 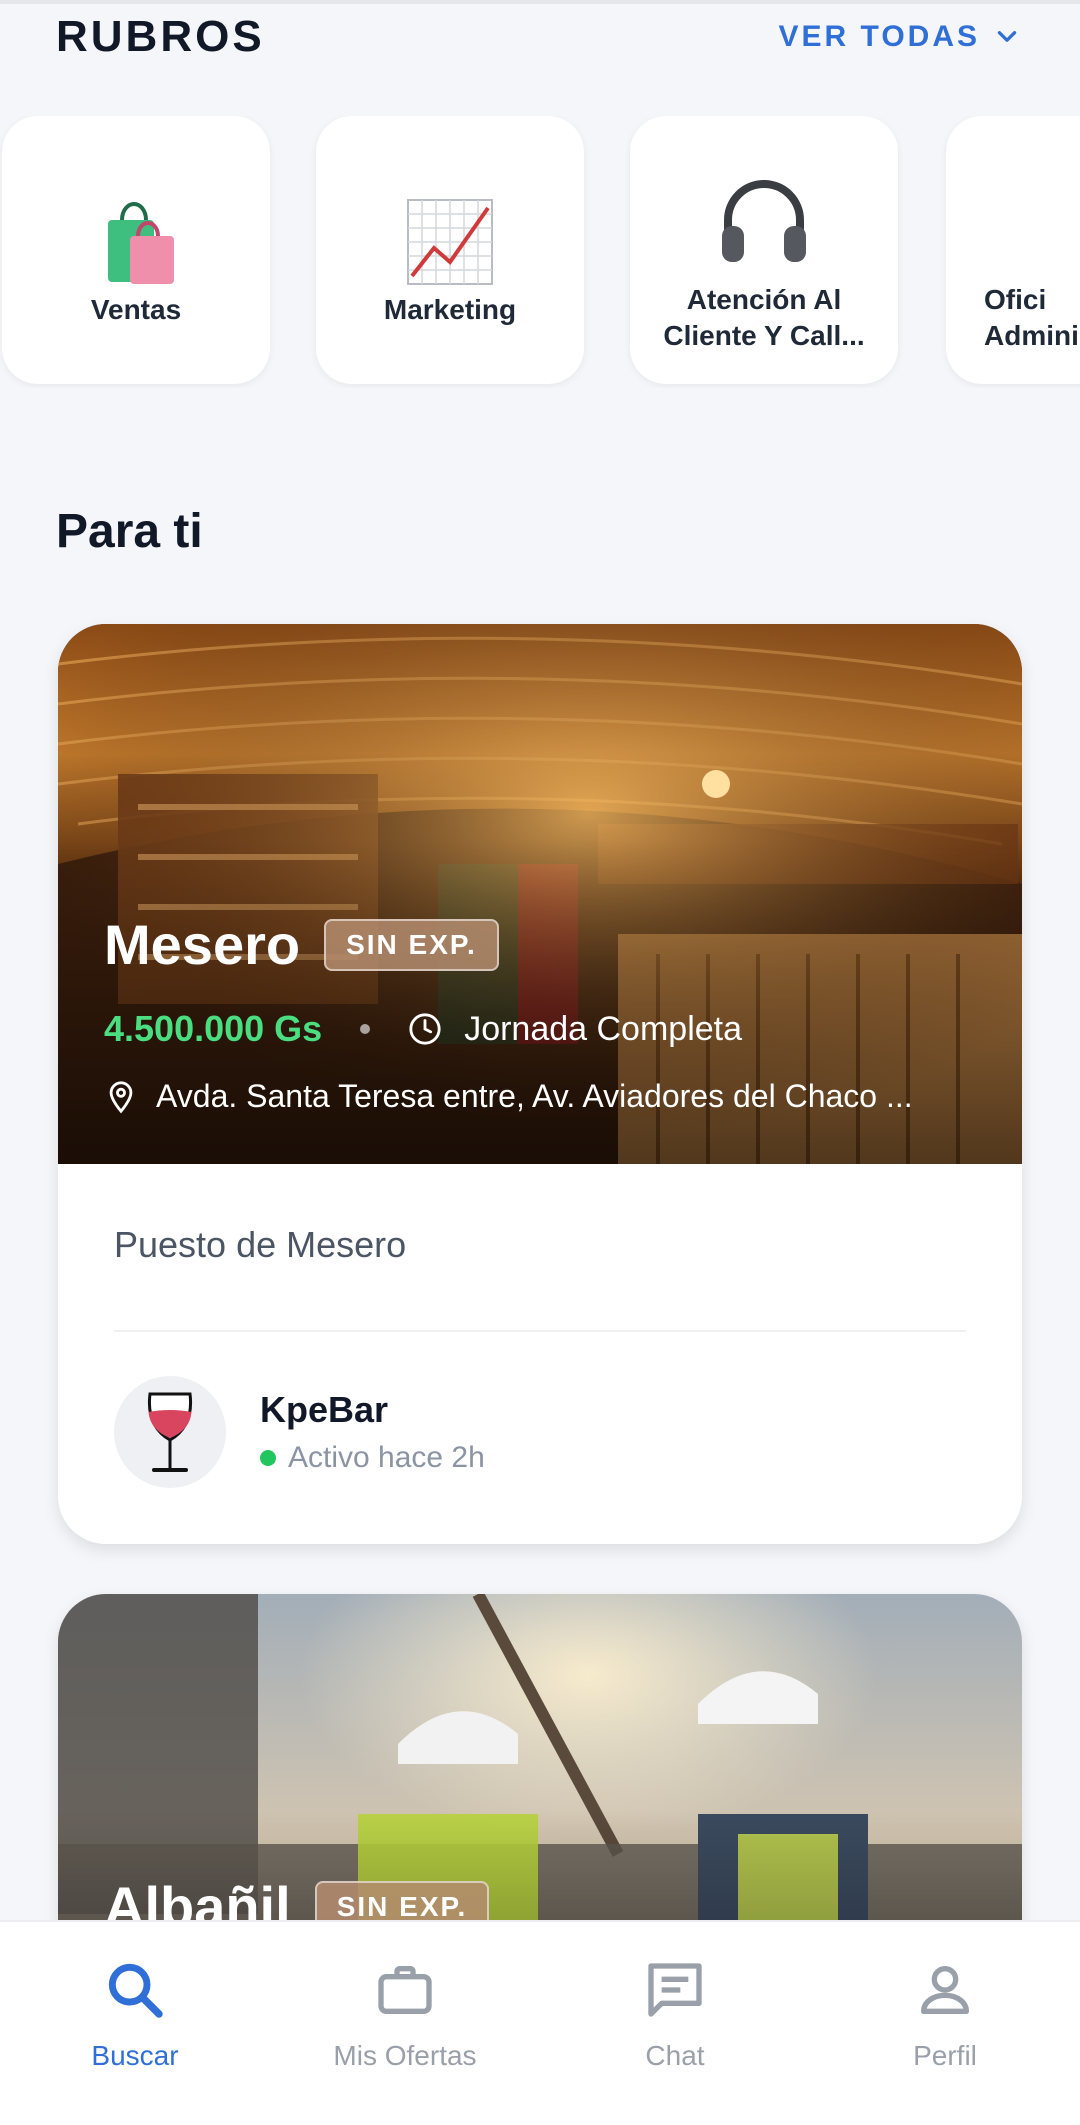 What do you see at coordinates (879, 36) in the screenshot?
I see `ver-todas-label: VER TODAS` at bounding box center [879, 36].